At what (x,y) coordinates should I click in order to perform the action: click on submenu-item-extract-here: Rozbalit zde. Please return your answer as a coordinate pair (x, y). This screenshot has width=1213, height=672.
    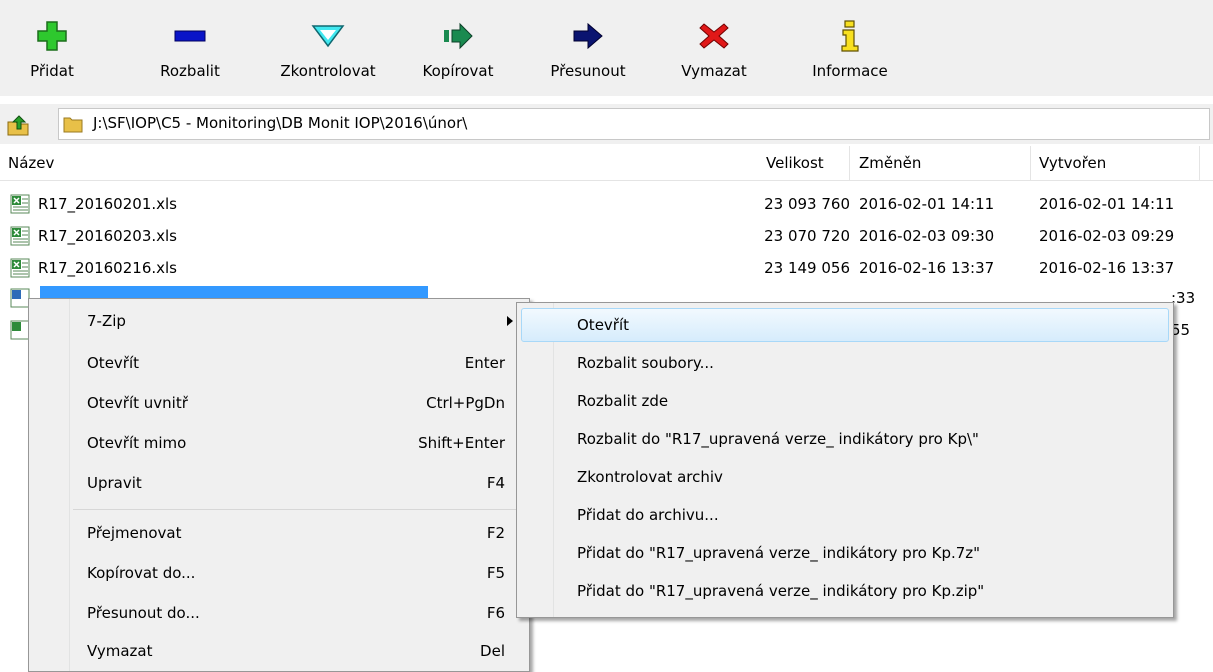
    Looking at the image, I should click on (845, 401).